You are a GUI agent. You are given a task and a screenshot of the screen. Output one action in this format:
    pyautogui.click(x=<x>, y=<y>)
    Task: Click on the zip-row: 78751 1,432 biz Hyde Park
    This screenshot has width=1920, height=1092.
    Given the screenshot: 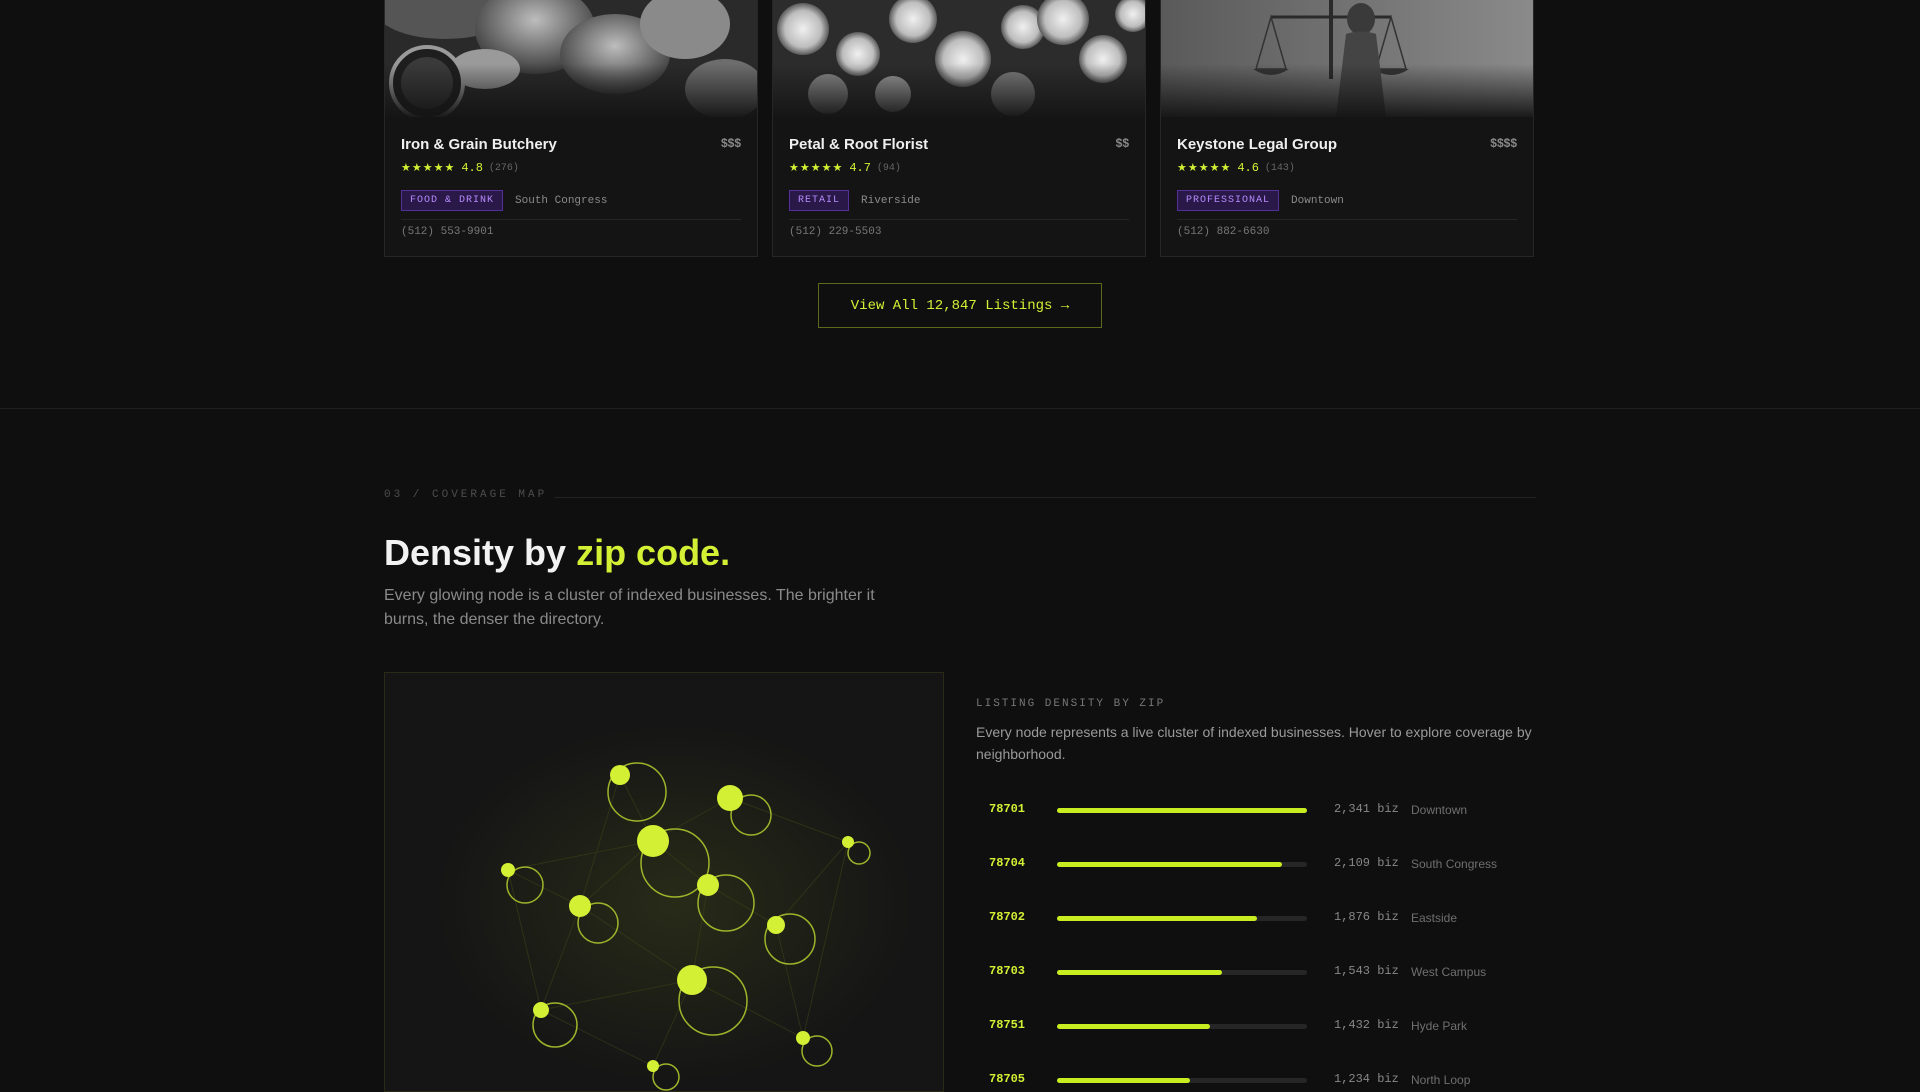 What is the action you would take?
    pyautogui.click(x=1269, y=1028)
    